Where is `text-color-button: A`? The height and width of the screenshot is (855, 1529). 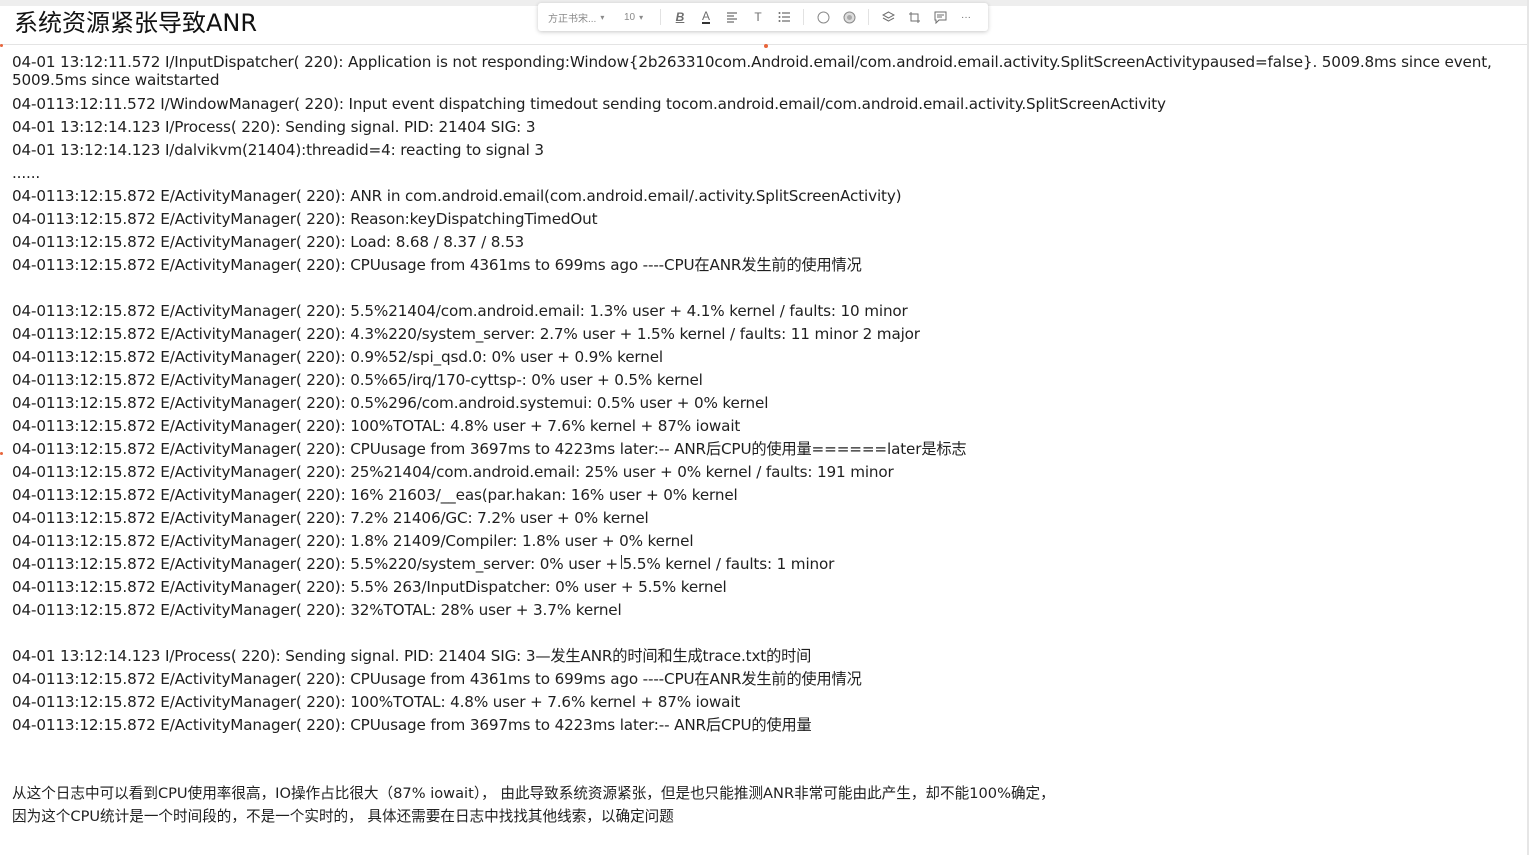
text-color-button: A is located at coordinates (706, 17).